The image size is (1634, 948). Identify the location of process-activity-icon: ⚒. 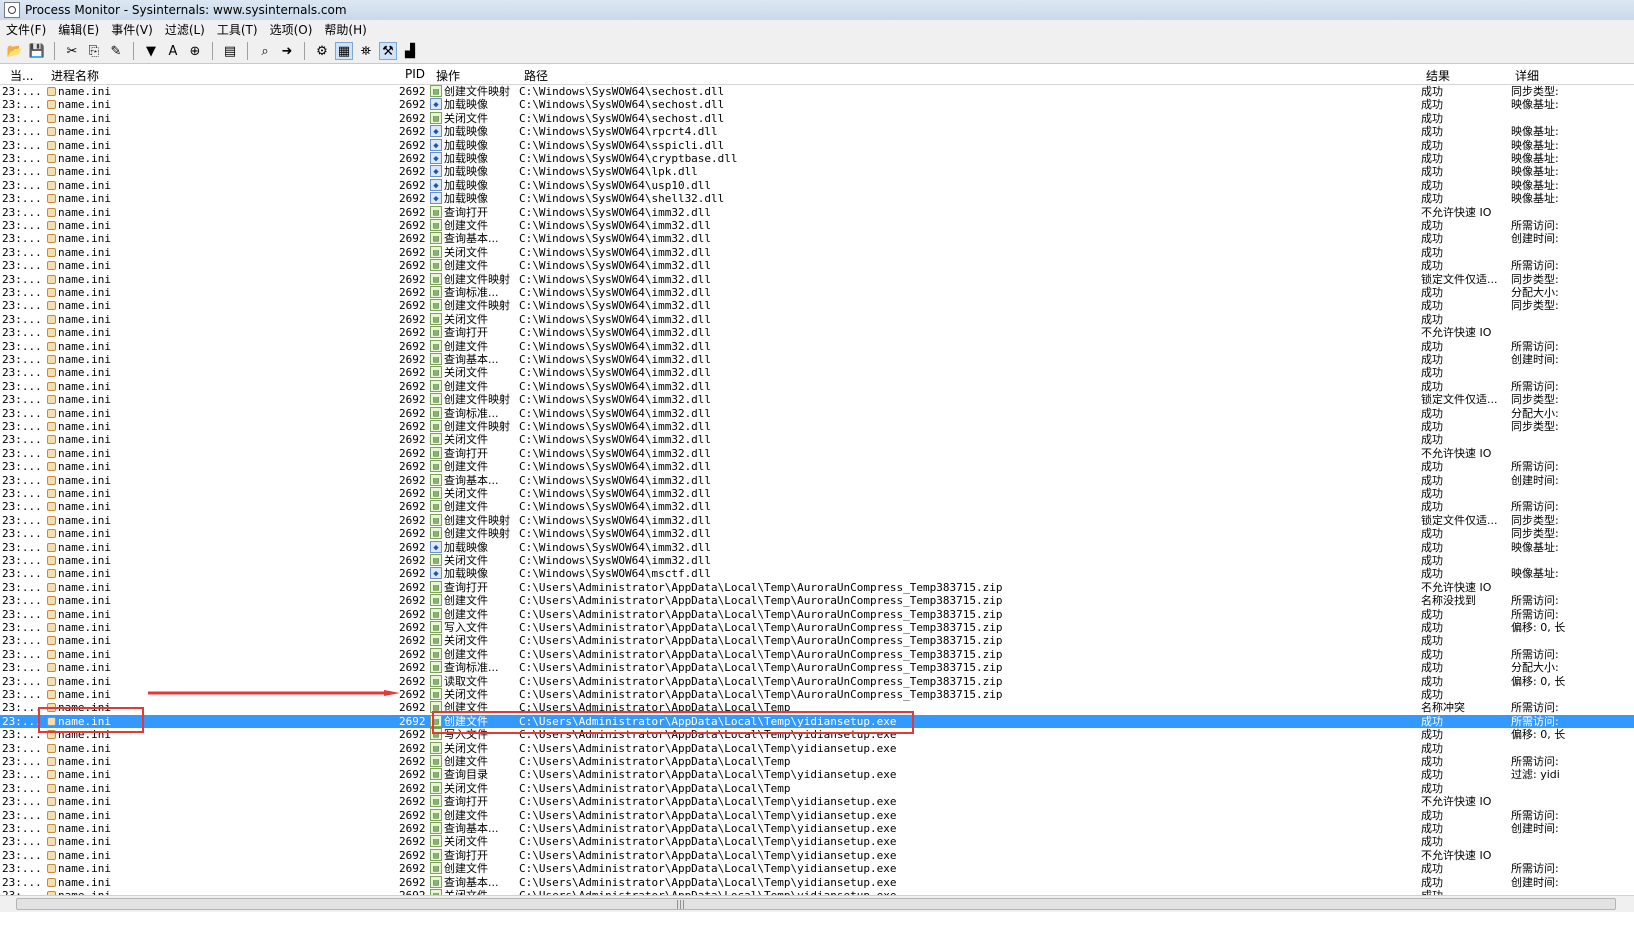
(388, 51).